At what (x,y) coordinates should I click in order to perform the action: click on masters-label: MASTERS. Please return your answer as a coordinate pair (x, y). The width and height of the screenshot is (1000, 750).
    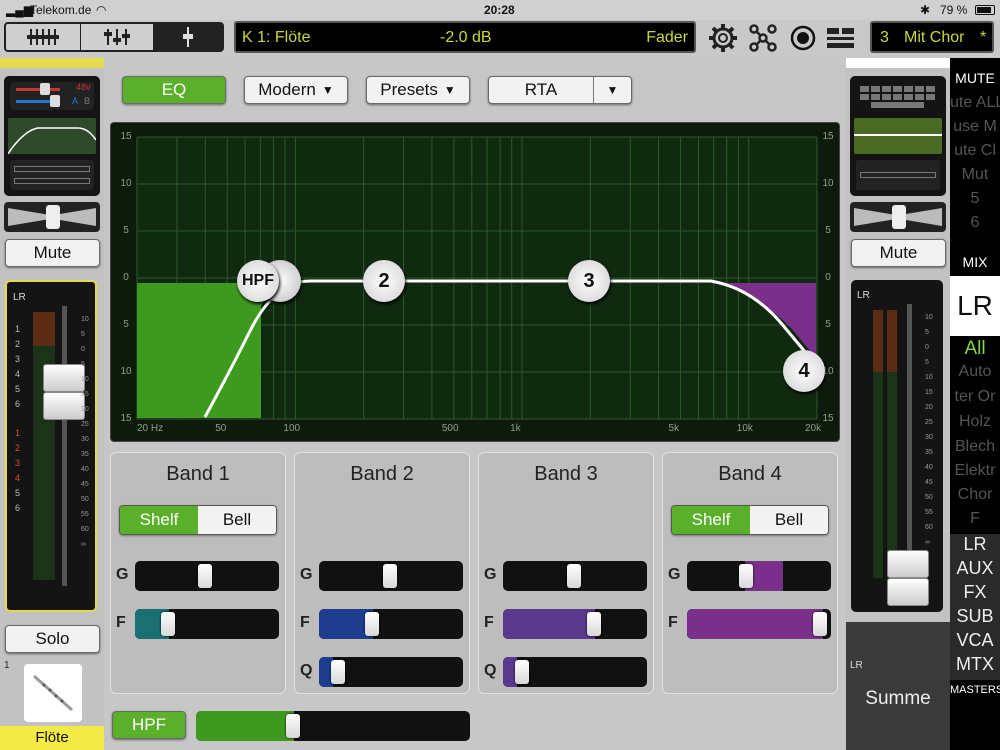
    Looking at the image, I should click on (975, 690).